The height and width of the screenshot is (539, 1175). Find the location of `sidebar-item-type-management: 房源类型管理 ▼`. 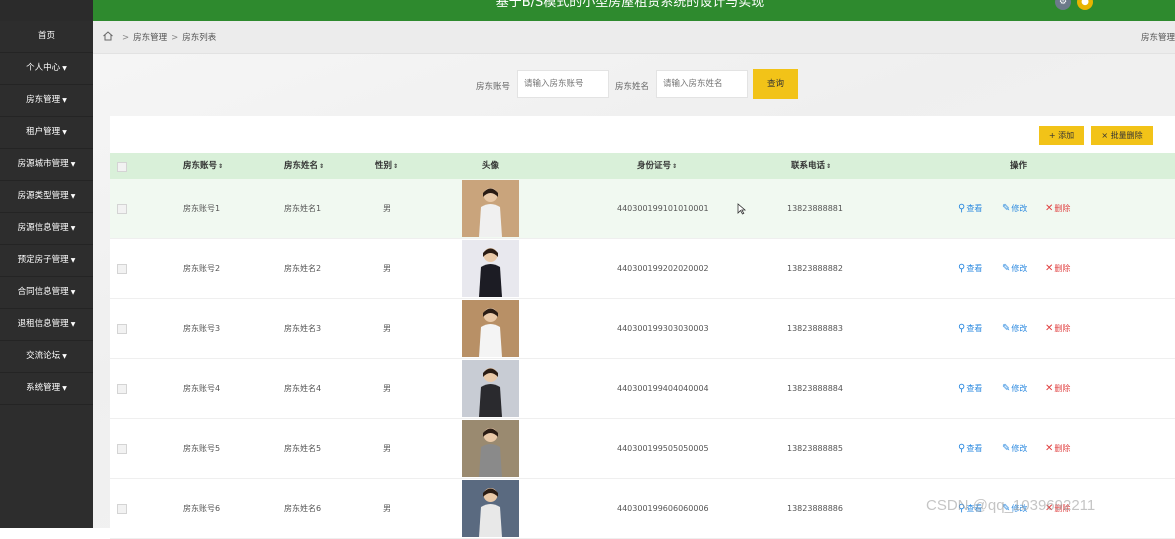

sidebar-item-type-management: 房源类型管理 ▼ is located at coordinates (46, 197).